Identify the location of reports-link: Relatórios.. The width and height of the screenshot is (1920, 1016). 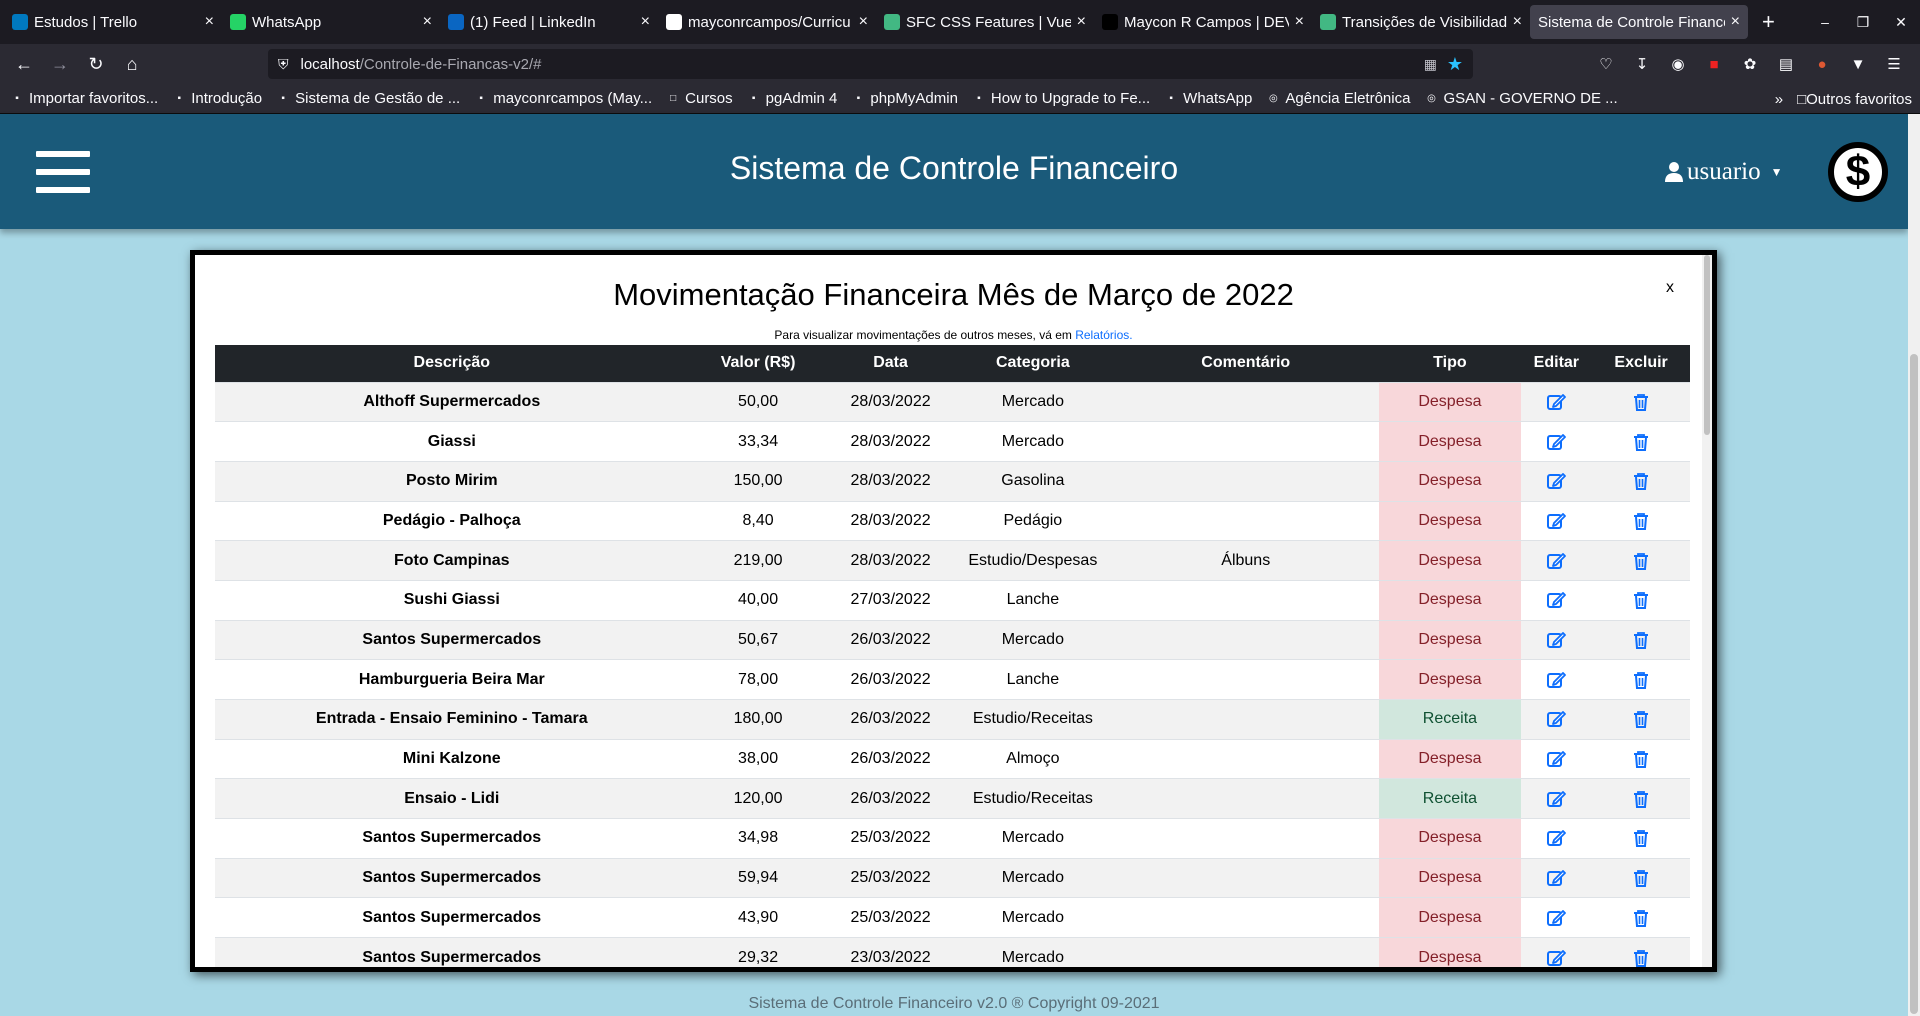
(1103, 335).